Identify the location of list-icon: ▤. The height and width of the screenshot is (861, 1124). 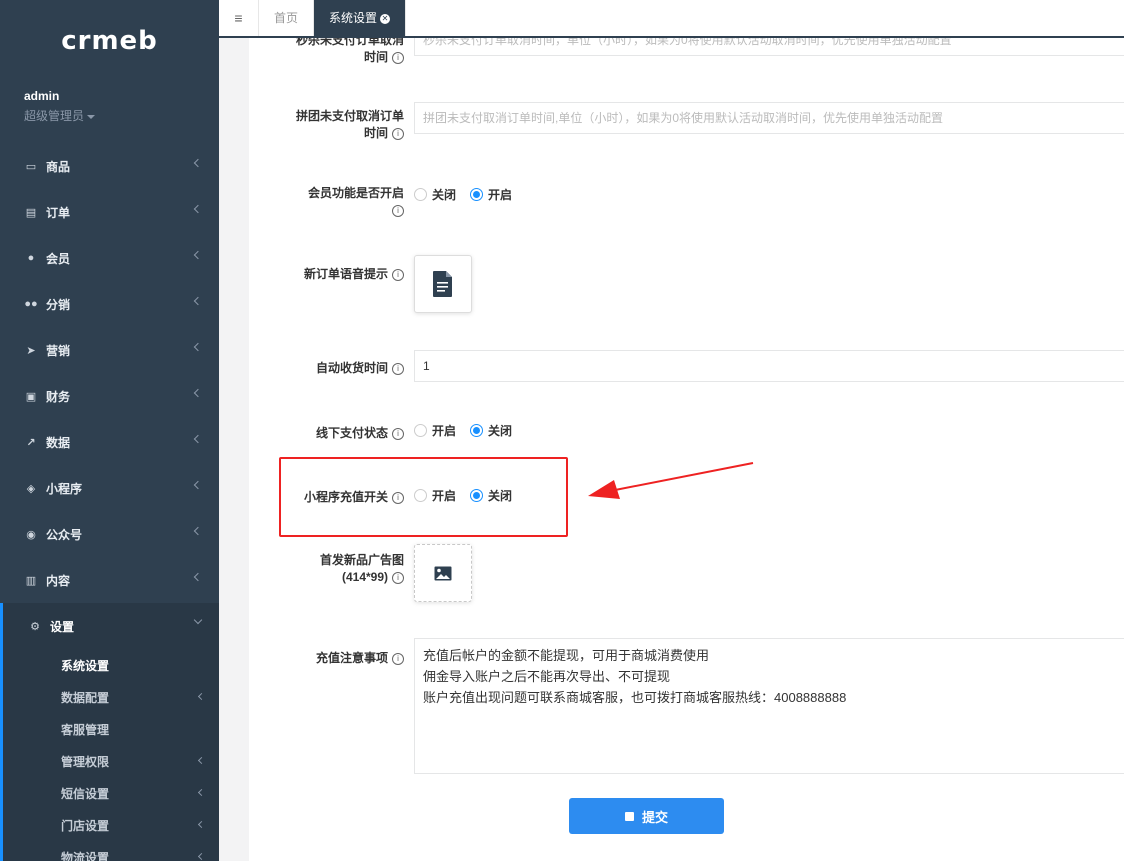
(31, 212).